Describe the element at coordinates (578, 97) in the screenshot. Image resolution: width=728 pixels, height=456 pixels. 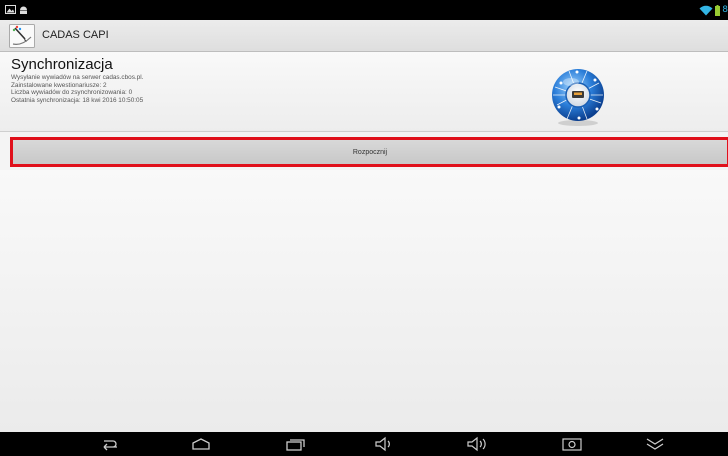
I see `network-globe-icon` at that location.